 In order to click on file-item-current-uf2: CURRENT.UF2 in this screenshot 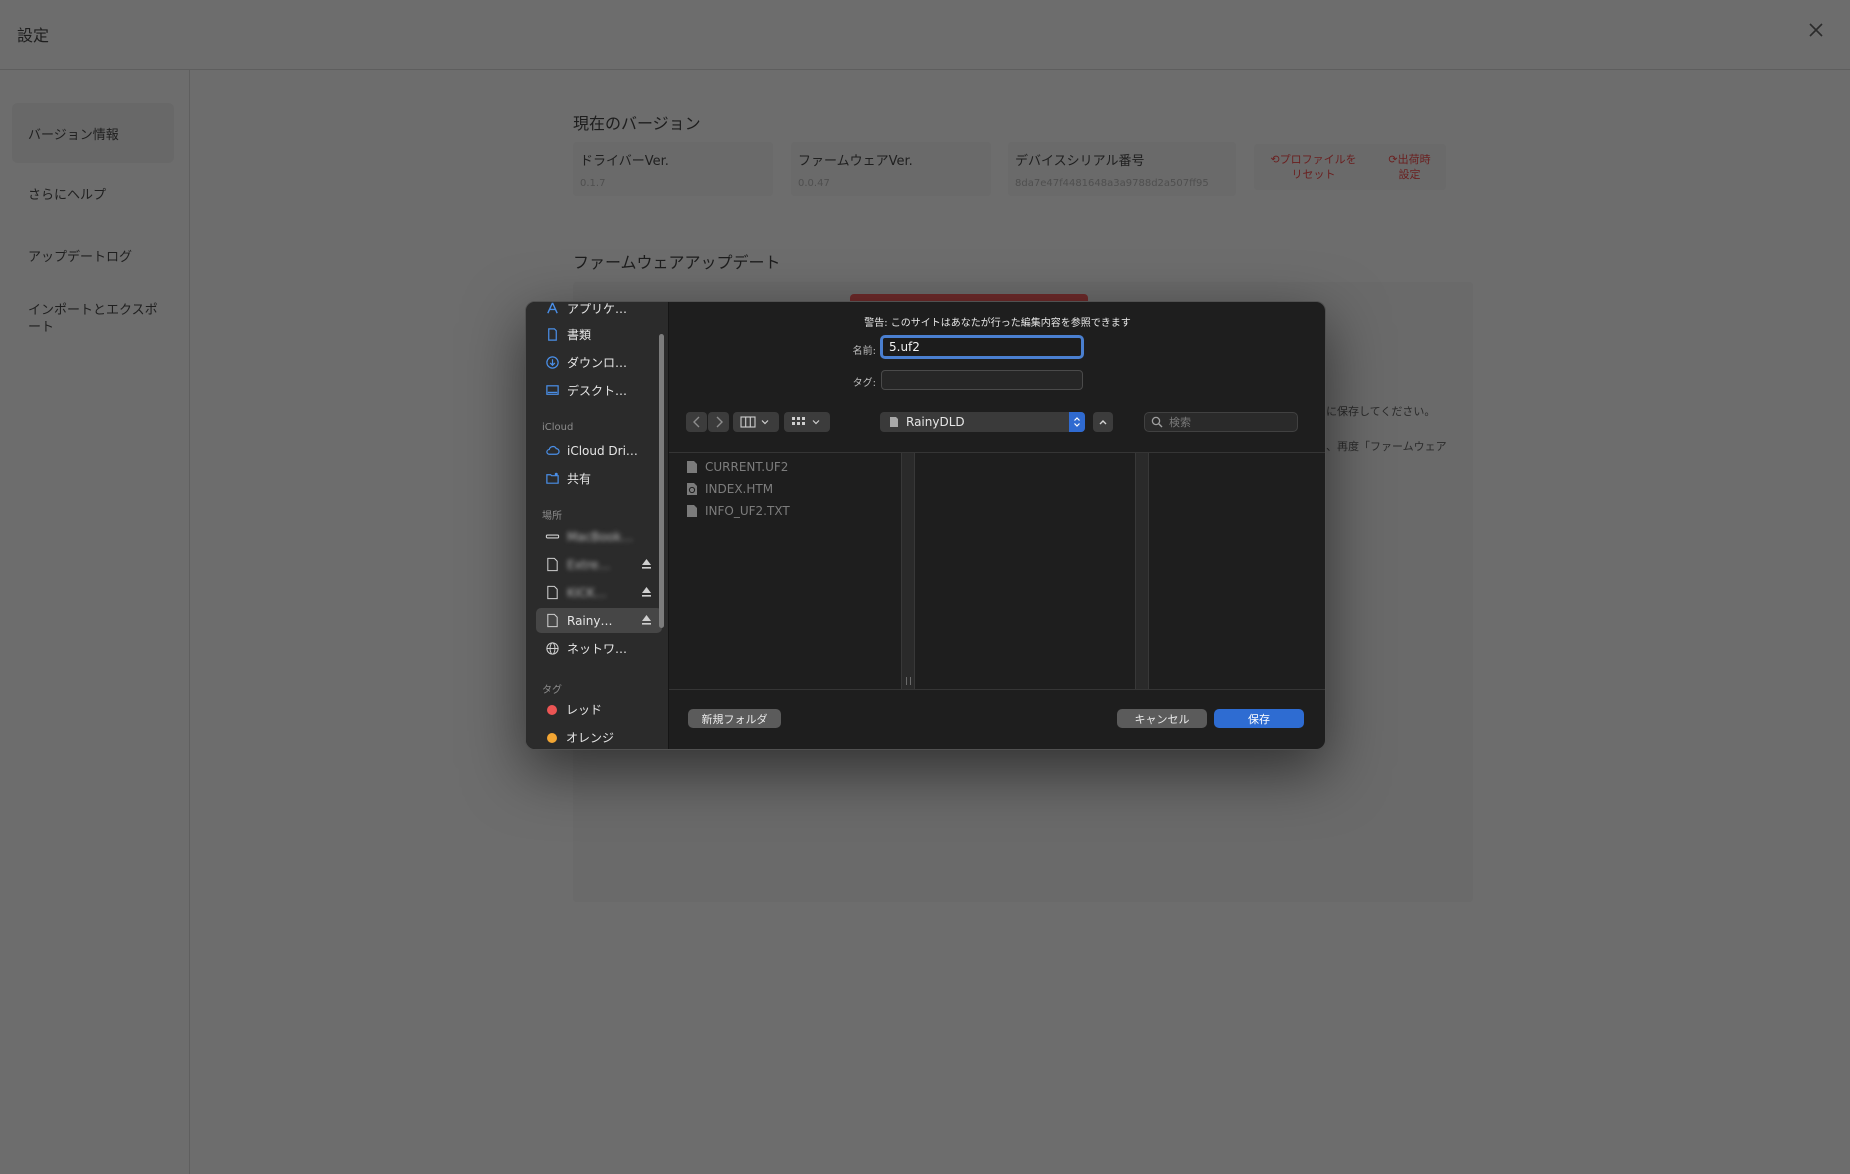, I will do `click(737, 467)`.